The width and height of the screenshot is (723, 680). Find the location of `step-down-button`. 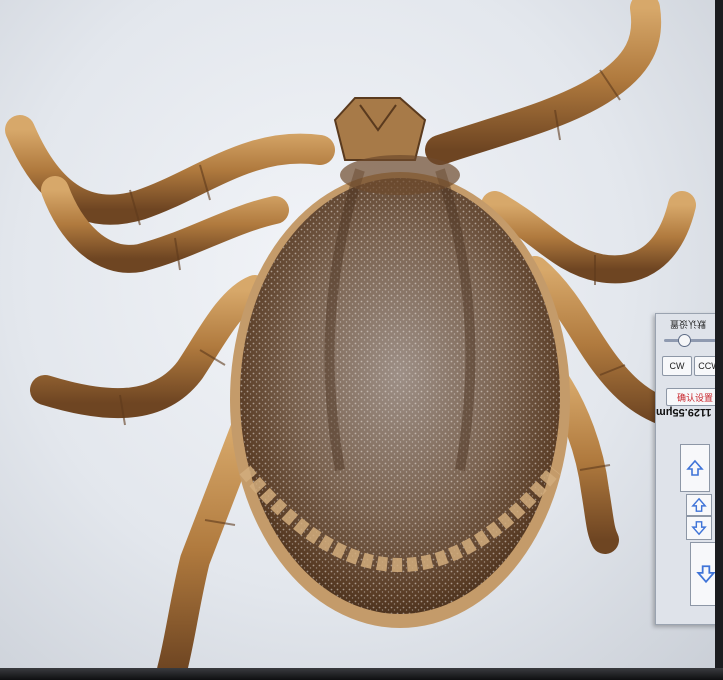

step-down-button is located at coordinates (699, 528).